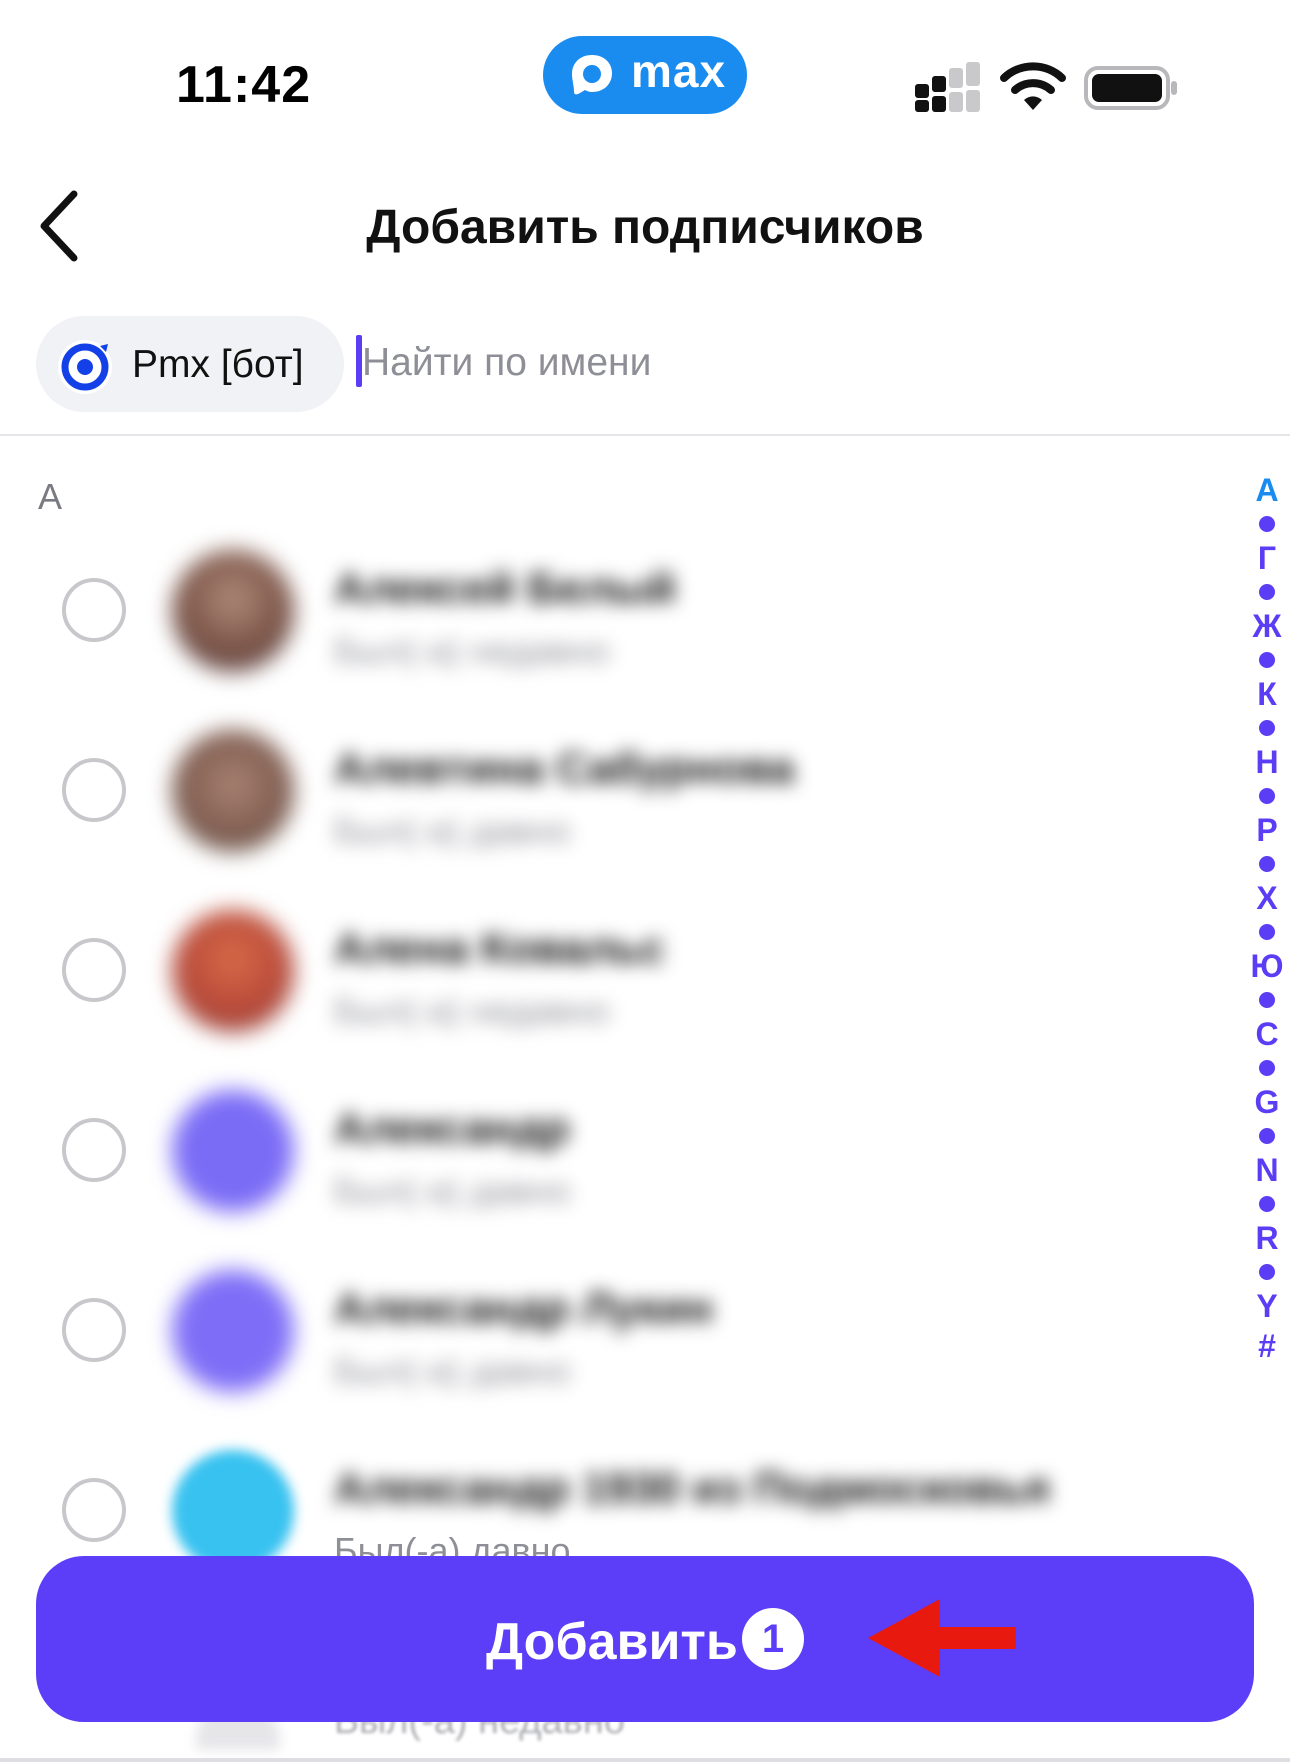  I want to click on contact-name: Александр Лукин, so click(524, 1308).